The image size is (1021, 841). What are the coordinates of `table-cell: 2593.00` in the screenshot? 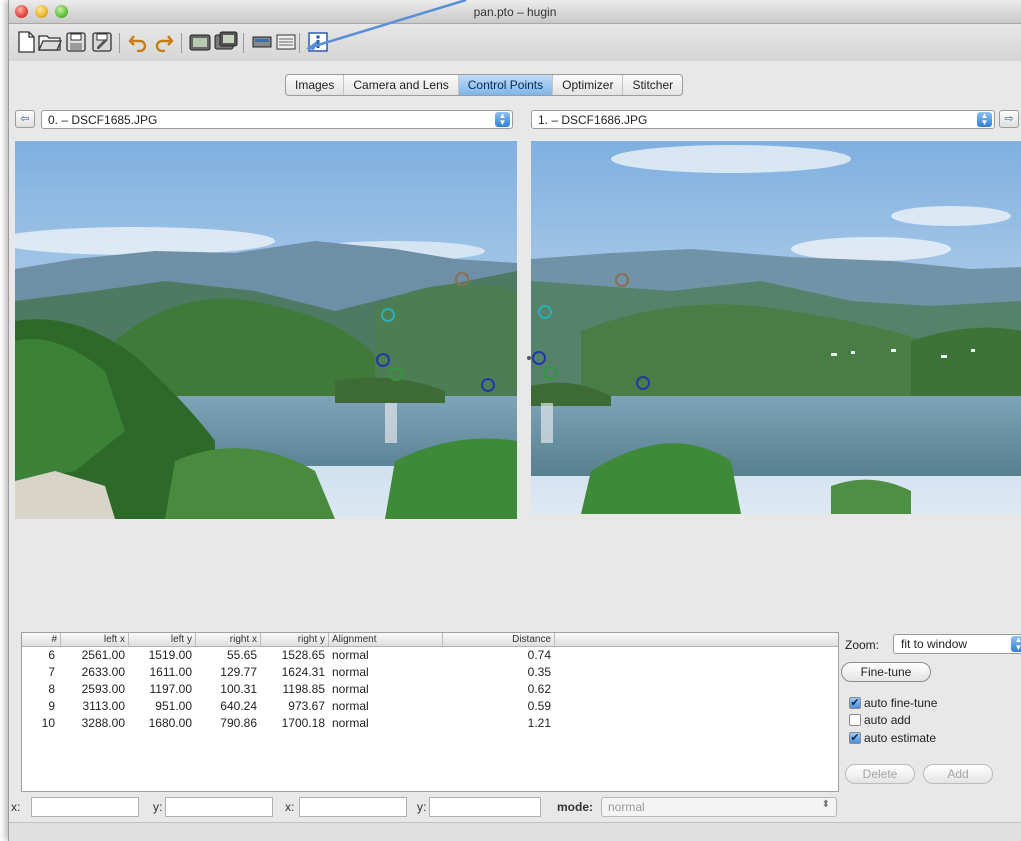 It's located at (103, 689).